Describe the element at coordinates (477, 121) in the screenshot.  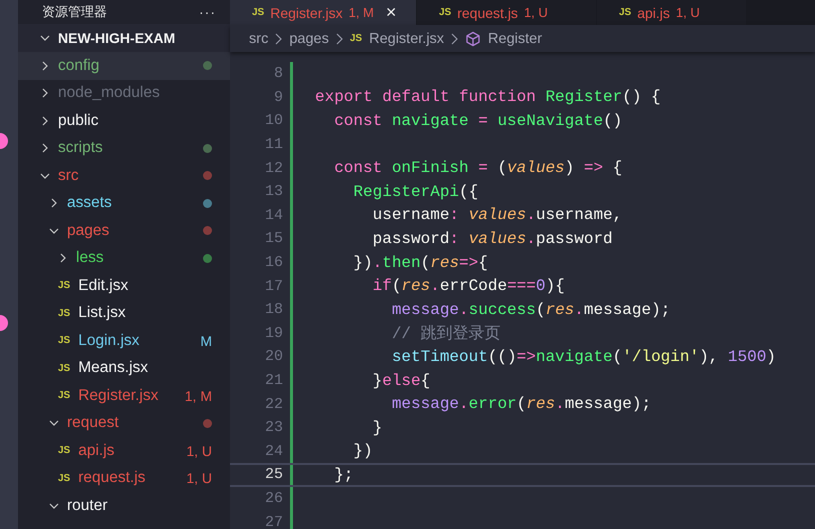
I see `code-line: const navigate = useNavigate()` at that location.